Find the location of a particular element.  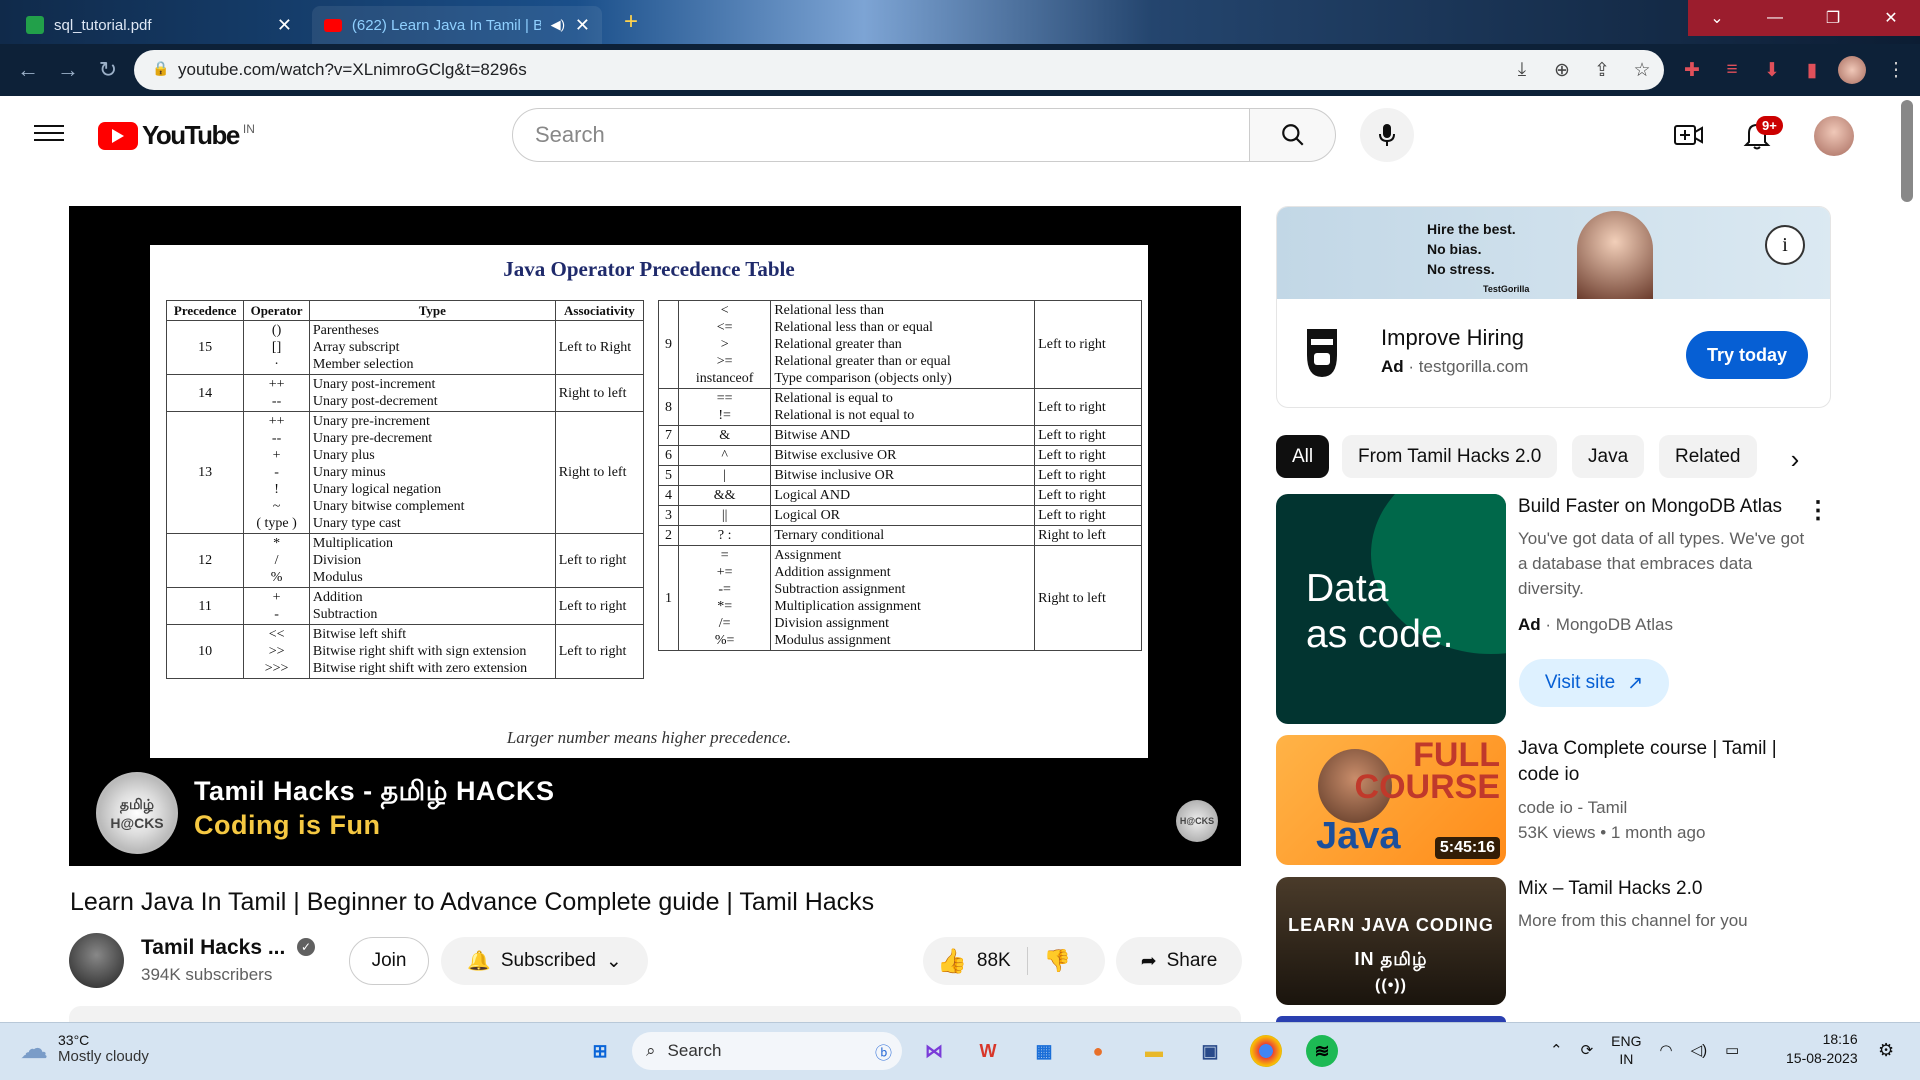

join-button: Join is located at coordinates (389, 961).